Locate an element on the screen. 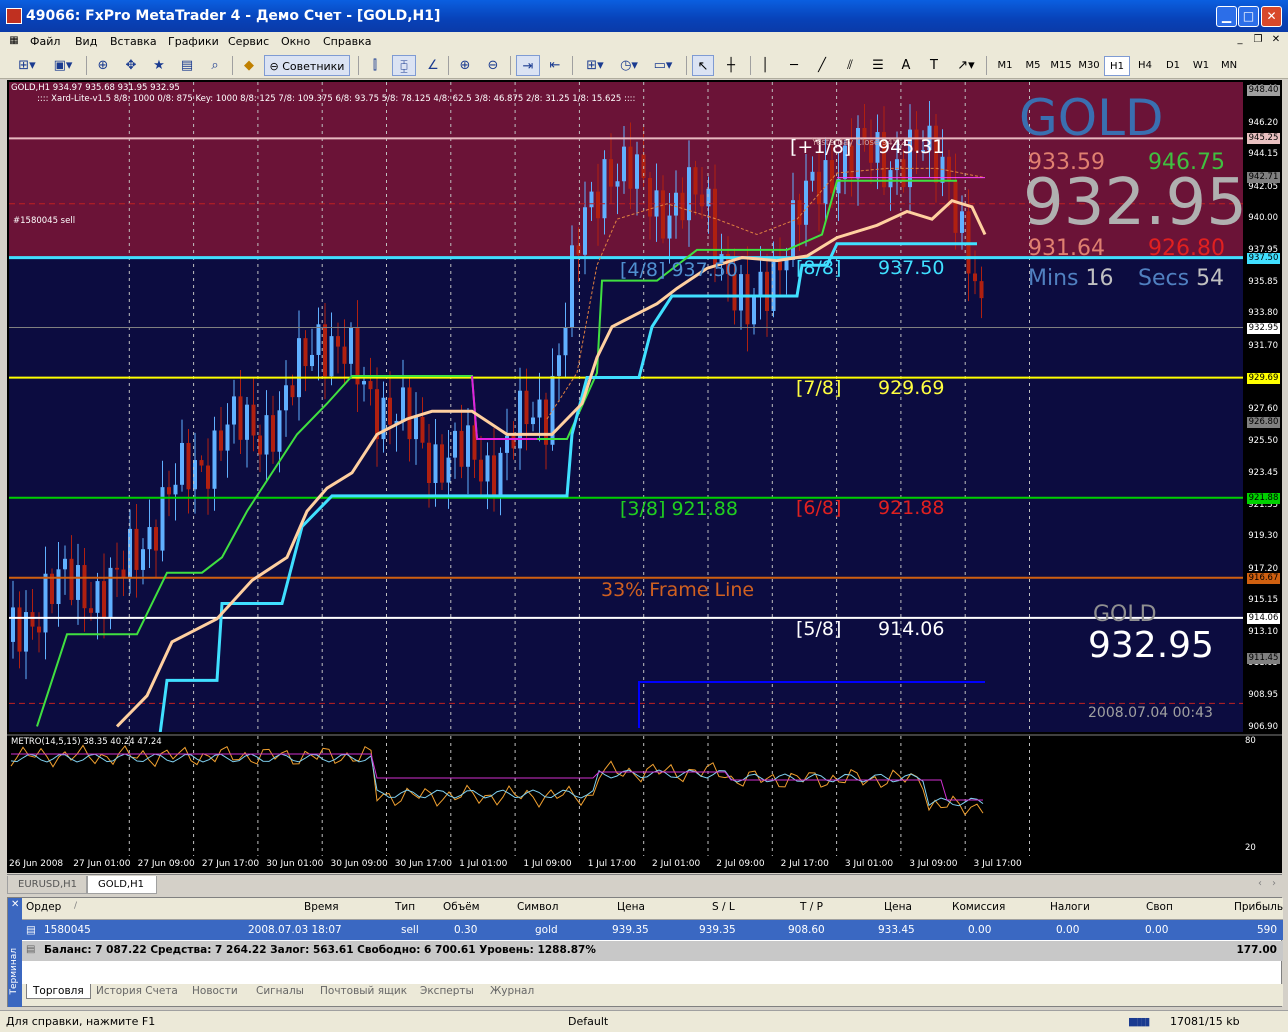  tester-icon: ⌕ is located at coordinates (215, 65).